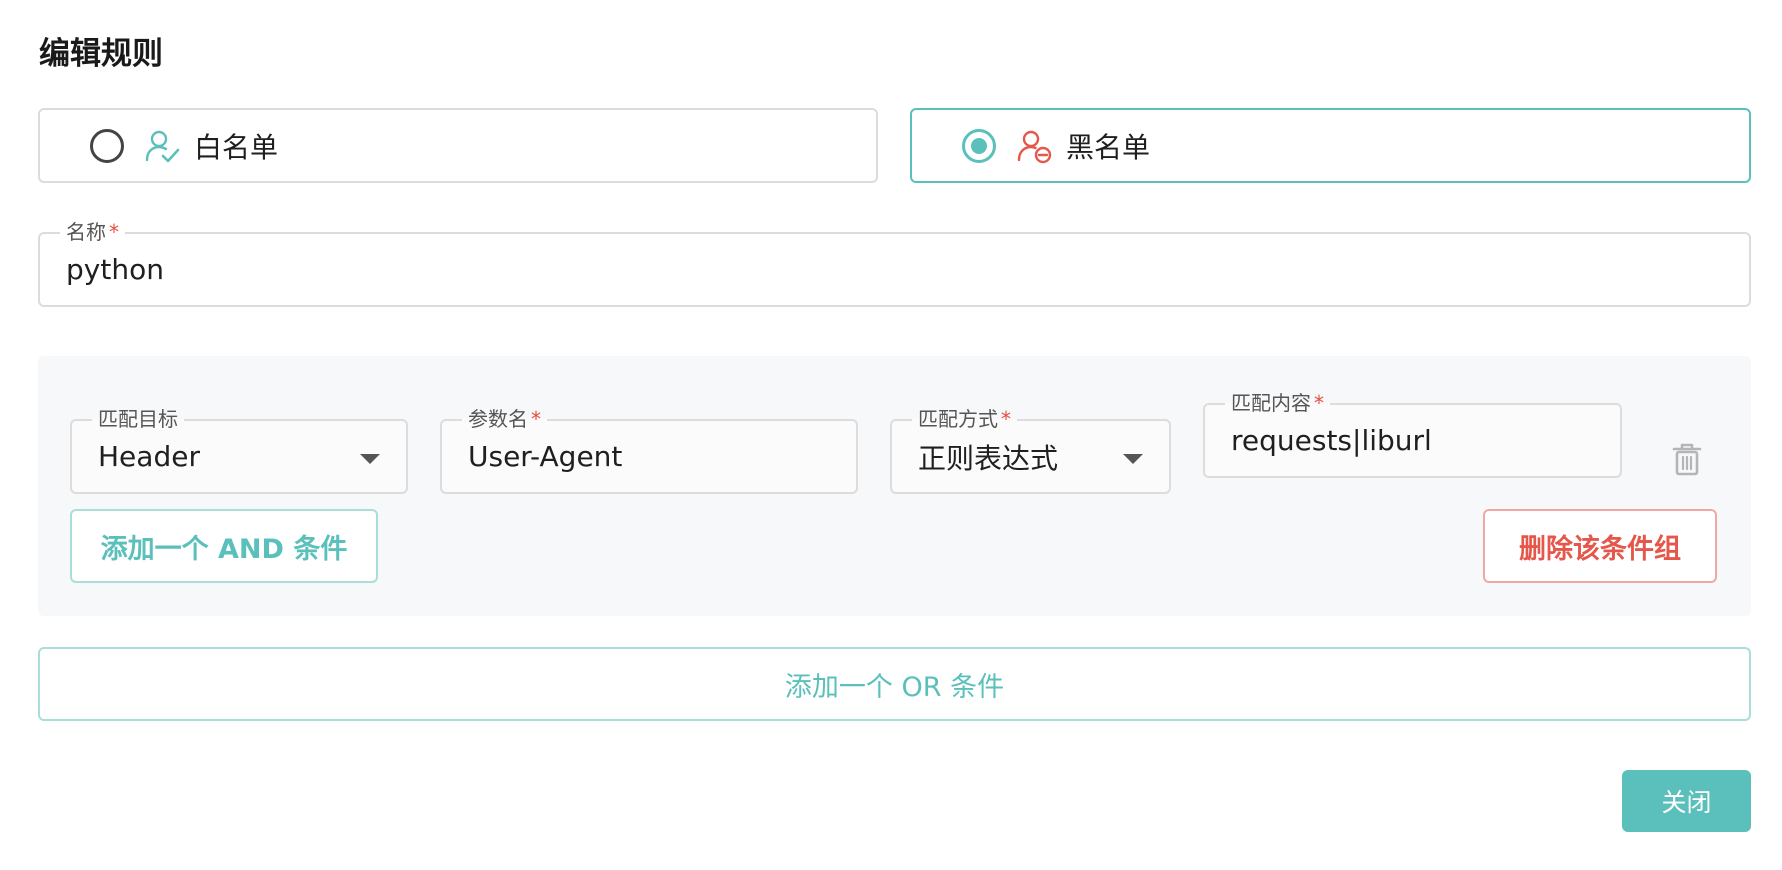 Image resolution: width=1782 pixels, height=870 pixels. I want to click on blacklist-option: 黑名单, so click(1330, 145).